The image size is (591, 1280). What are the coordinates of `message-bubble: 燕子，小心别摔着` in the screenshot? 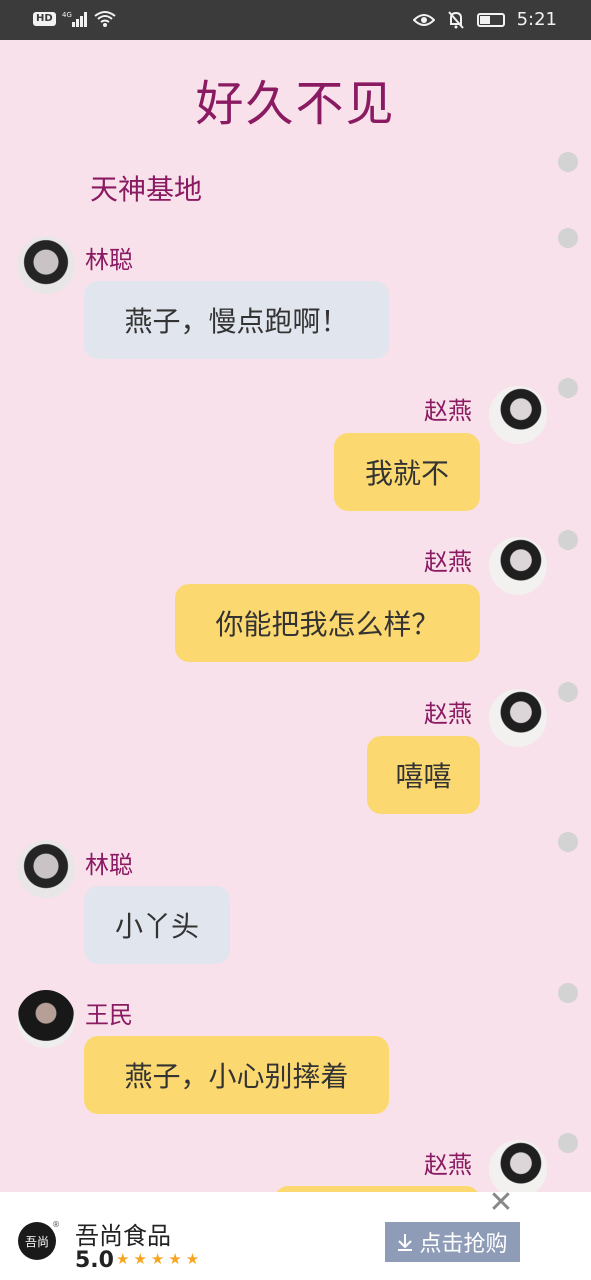 It's located at (236, 1075).